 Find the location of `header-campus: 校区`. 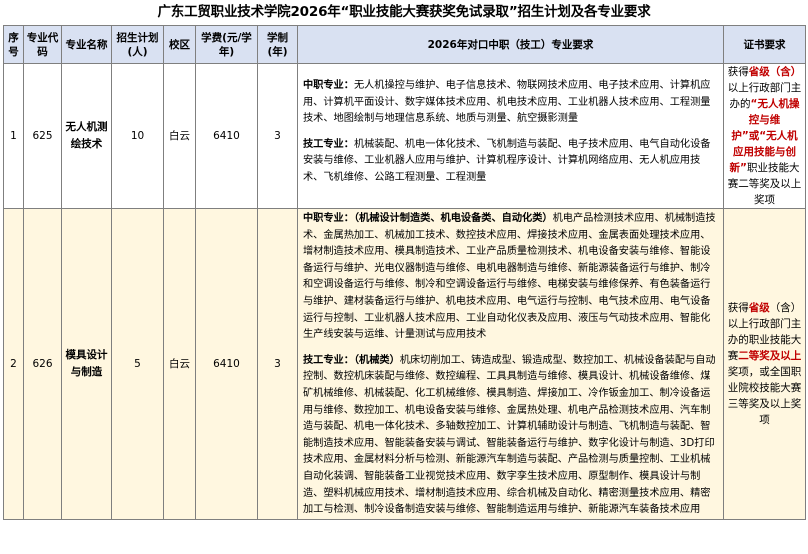

header-campus: 校区 is located at coordinates (179, 44).